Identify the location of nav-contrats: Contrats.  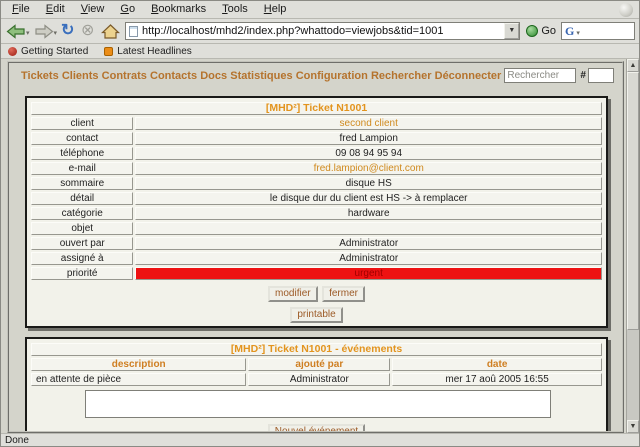
(124, 76).